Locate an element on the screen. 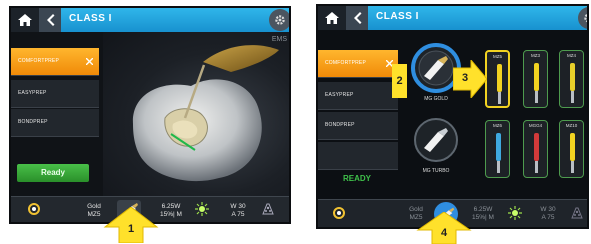 This screenshot has height=244, width=591. tool-mz3: MZ3 is located at coordinates (535, 79).